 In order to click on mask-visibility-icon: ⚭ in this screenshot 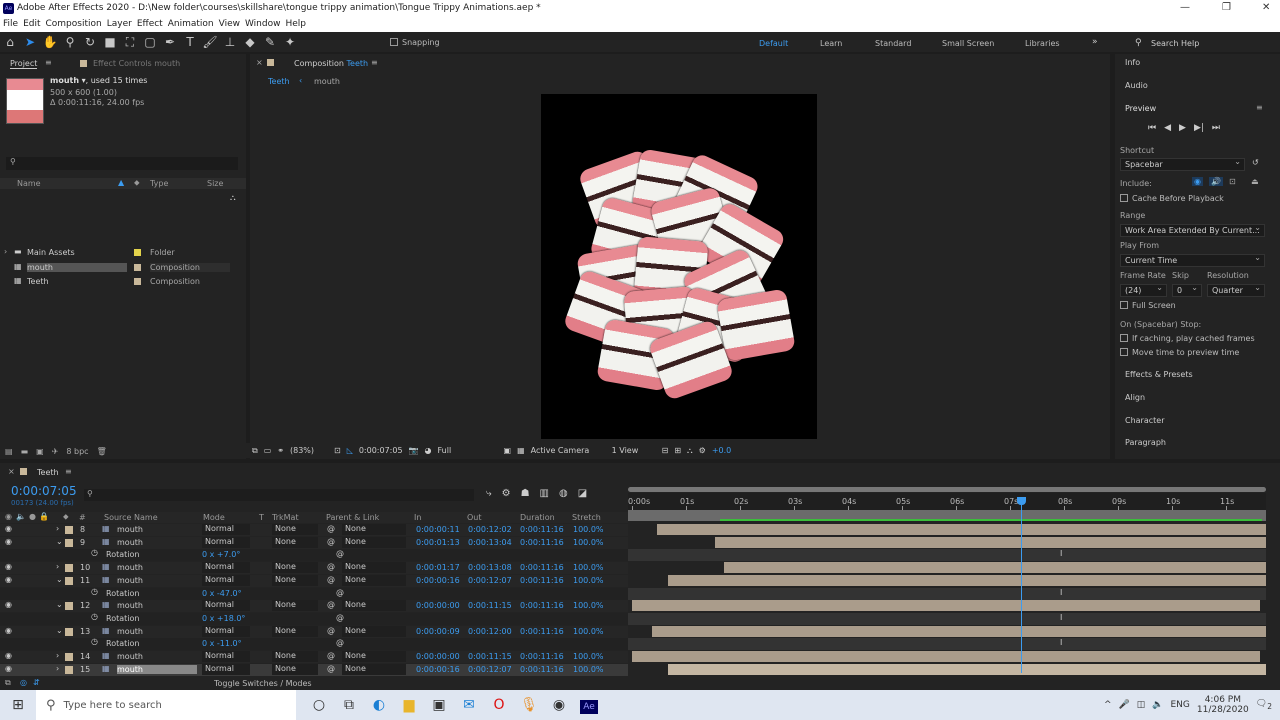, I will do `click(280, 450)`.